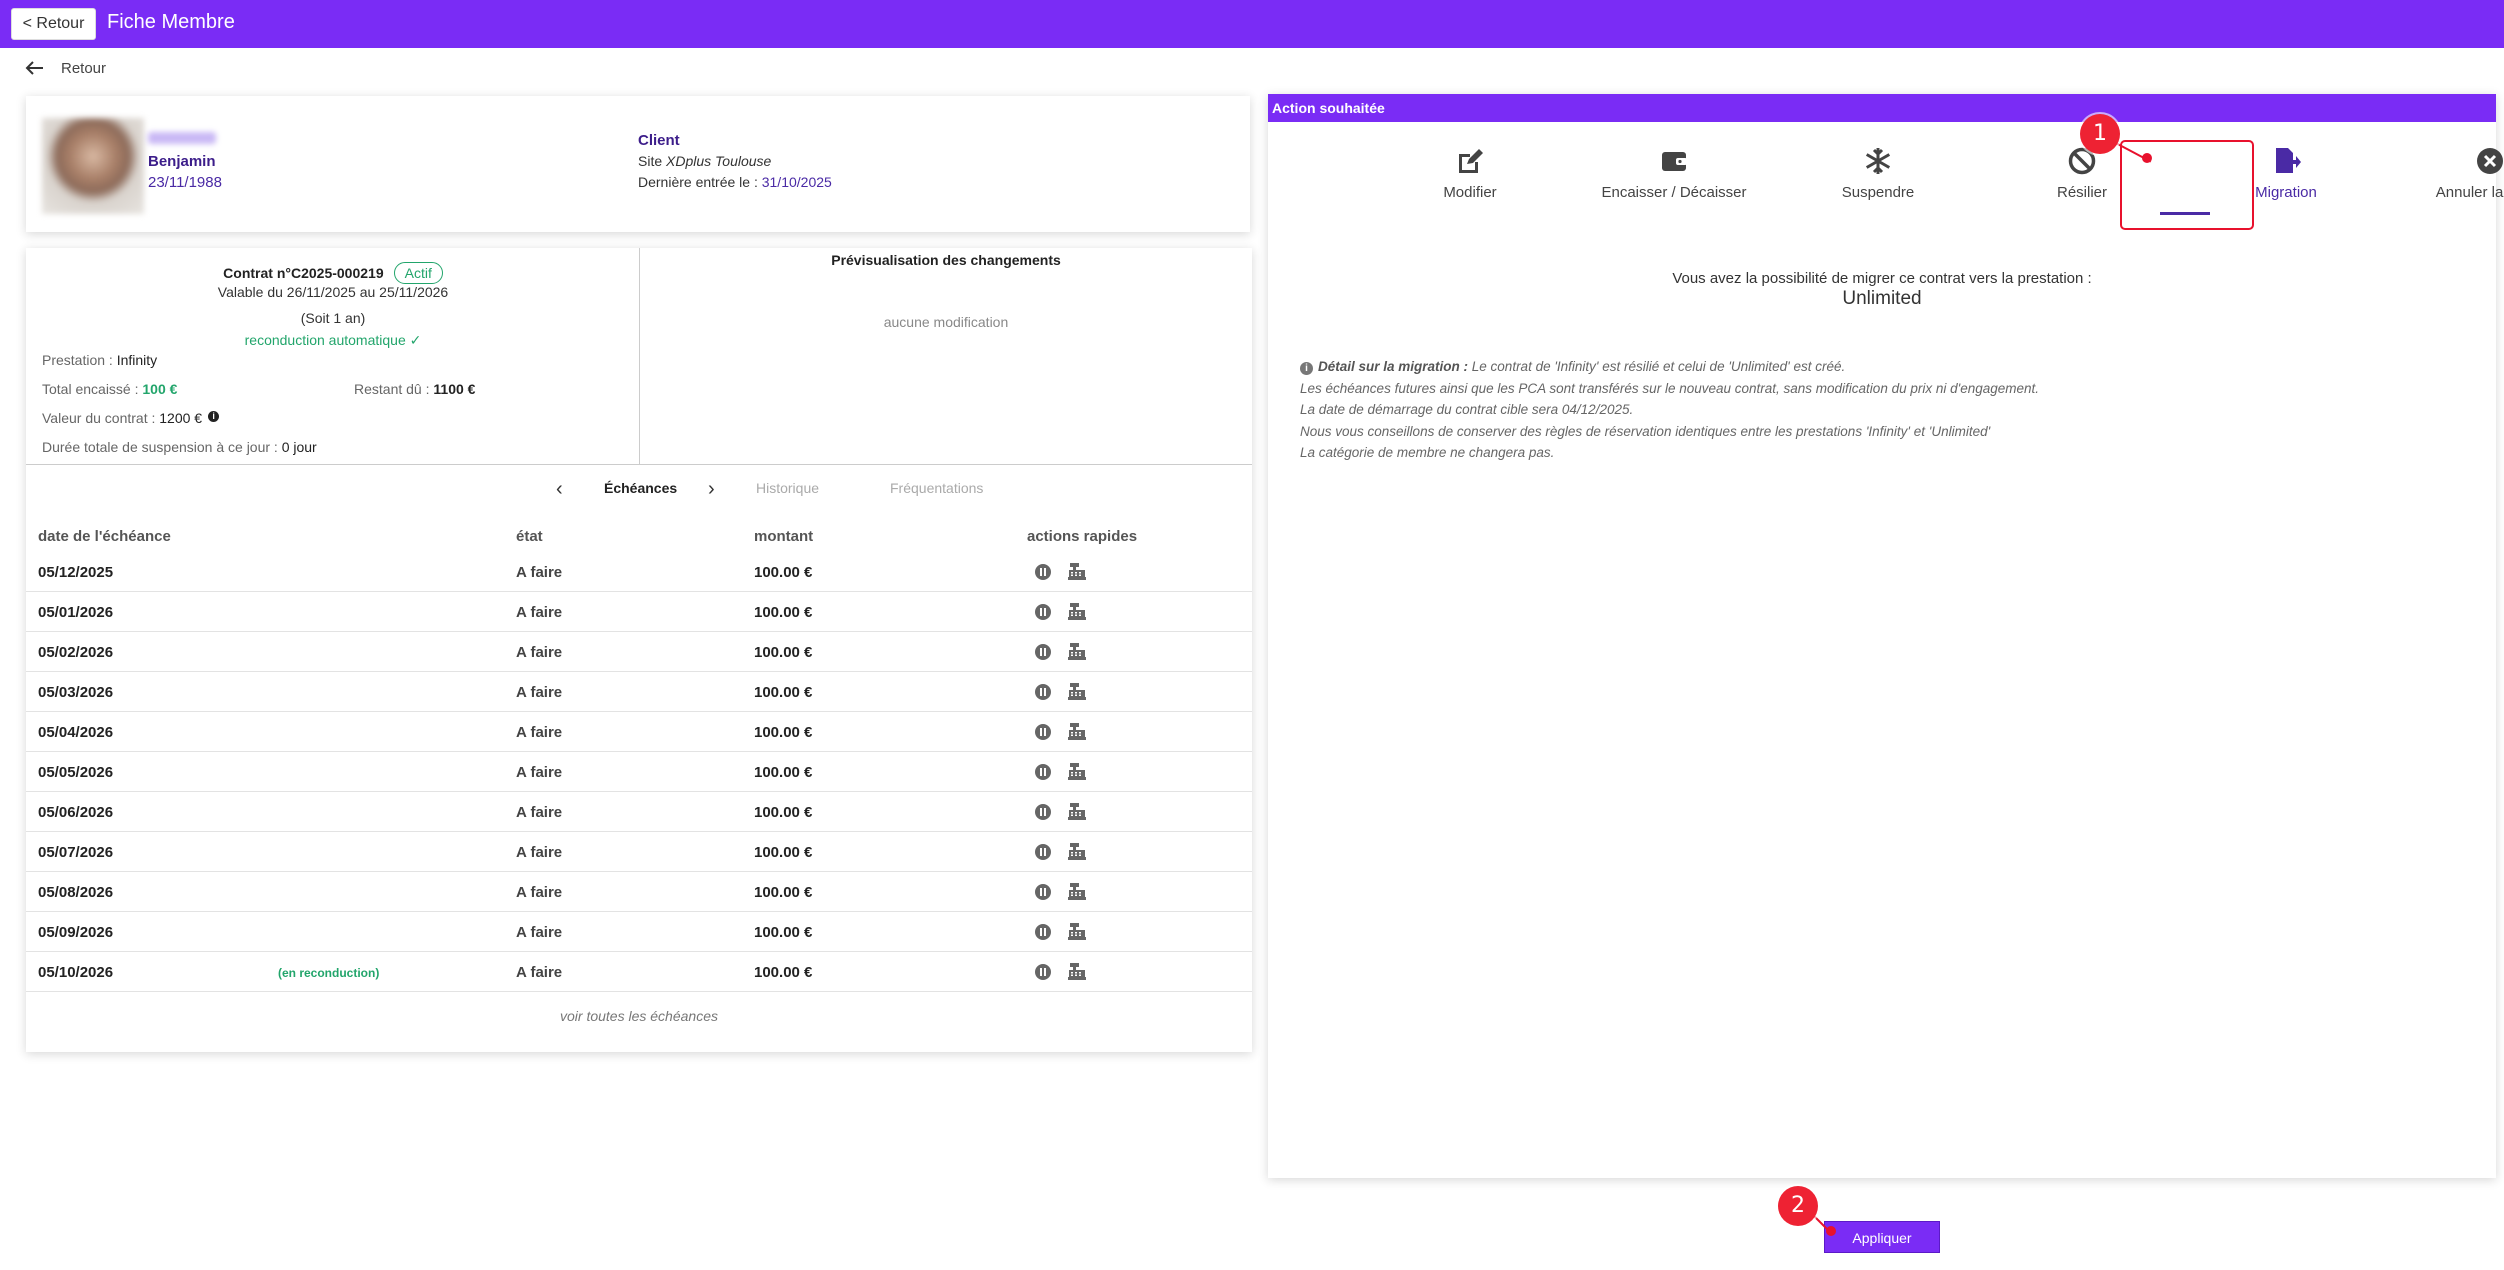 Image resolution: width=2504 pixels, height=1270 pixels. What do you see at coordinates (182, 161) in the screenshot?
I see `member-first-name: Benjamin` at bounding box center [182, 161].